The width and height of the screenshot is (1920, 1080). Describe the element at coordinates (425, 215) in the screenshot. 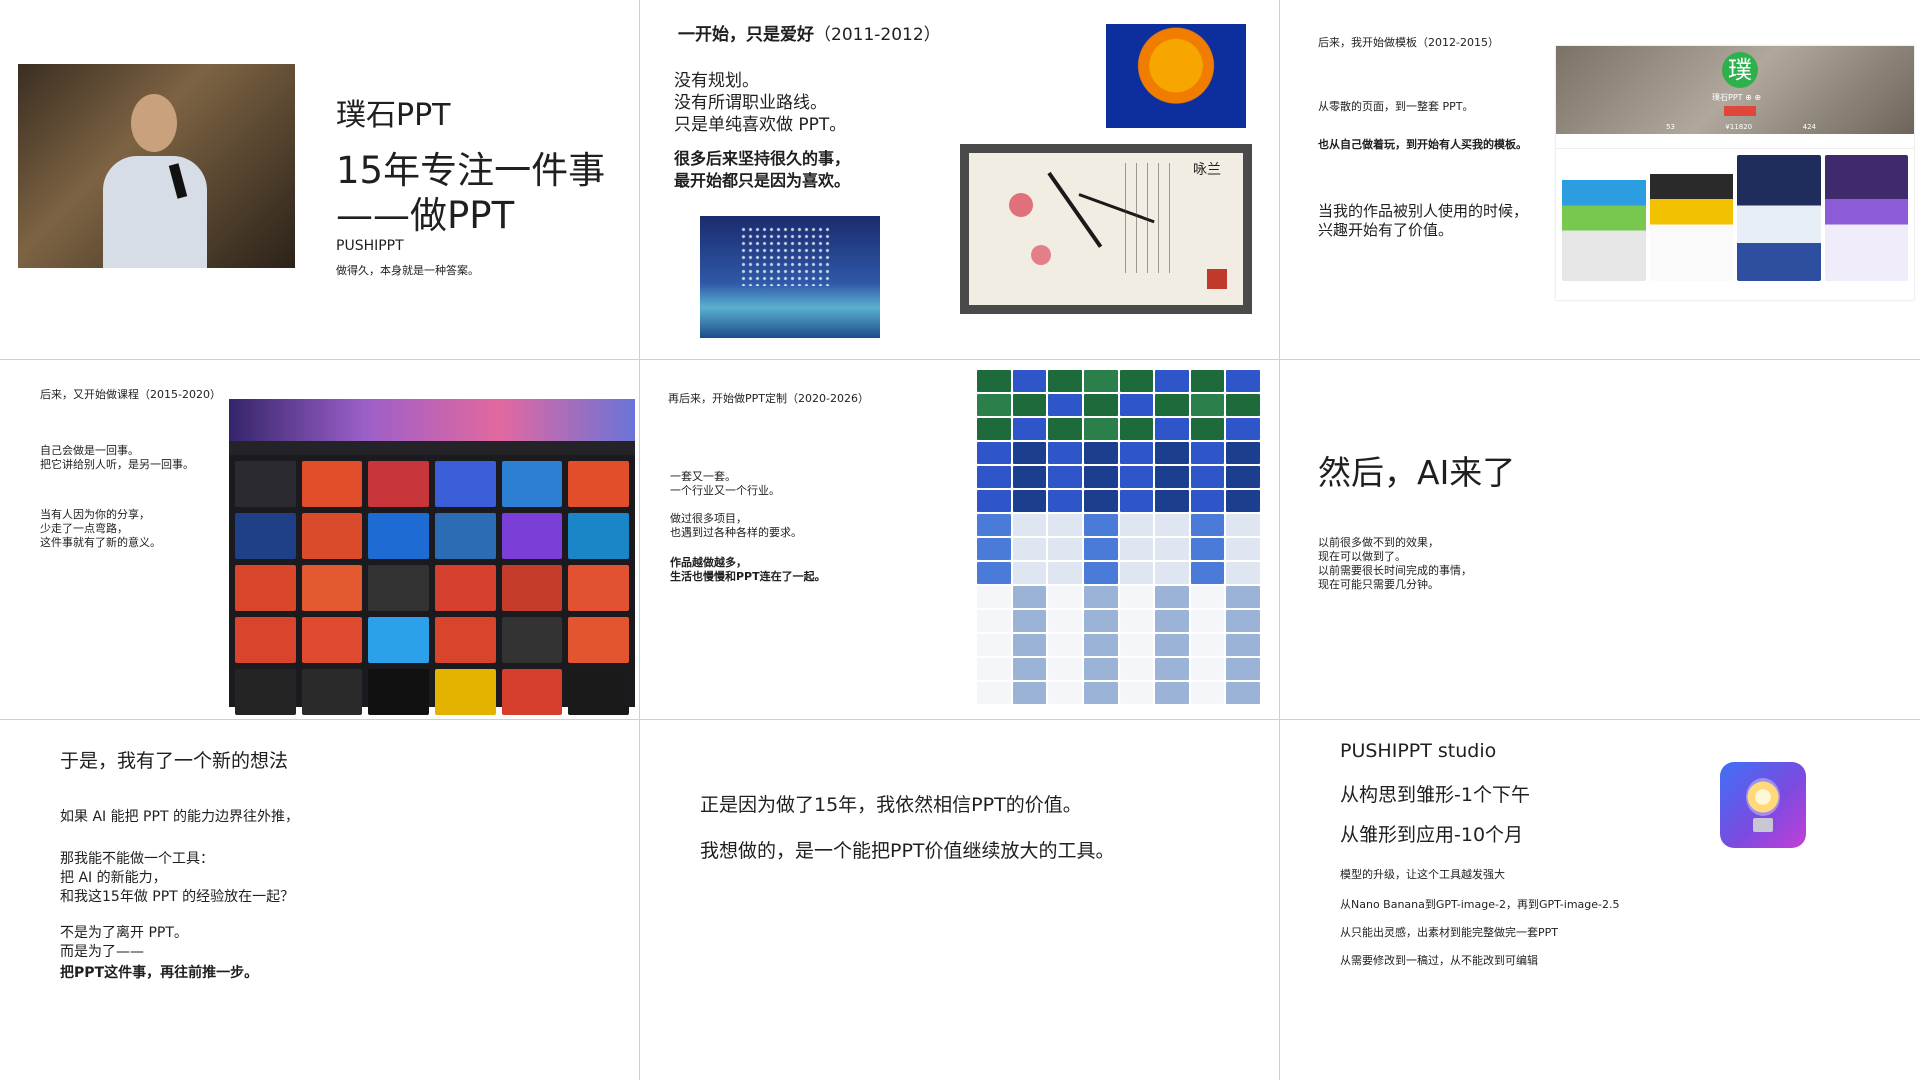

I see `title-line-2: ——做PPT` at that location.